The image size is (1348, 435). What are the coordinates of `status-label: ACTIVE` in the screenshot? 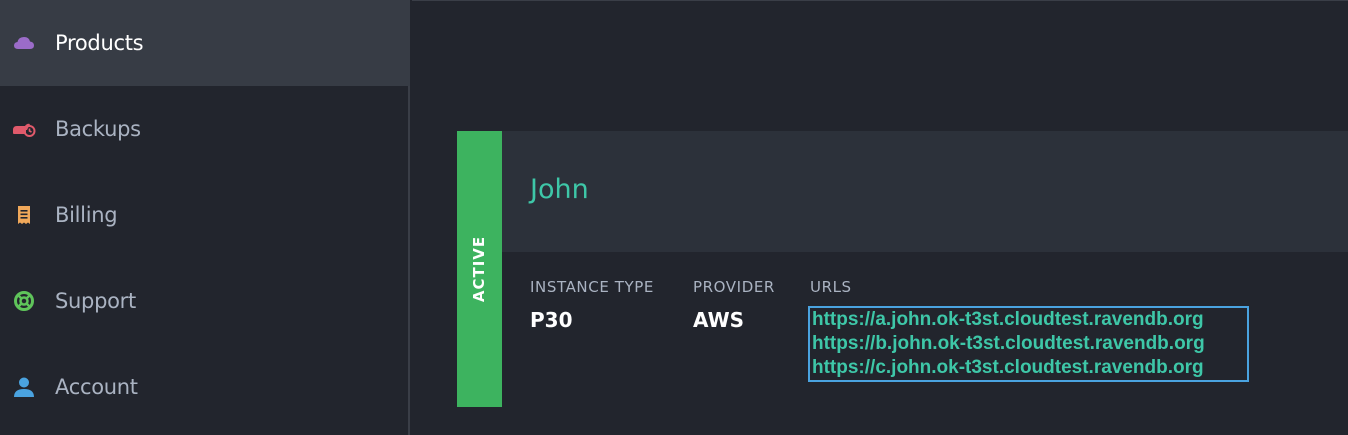 It's located at (479, 269).